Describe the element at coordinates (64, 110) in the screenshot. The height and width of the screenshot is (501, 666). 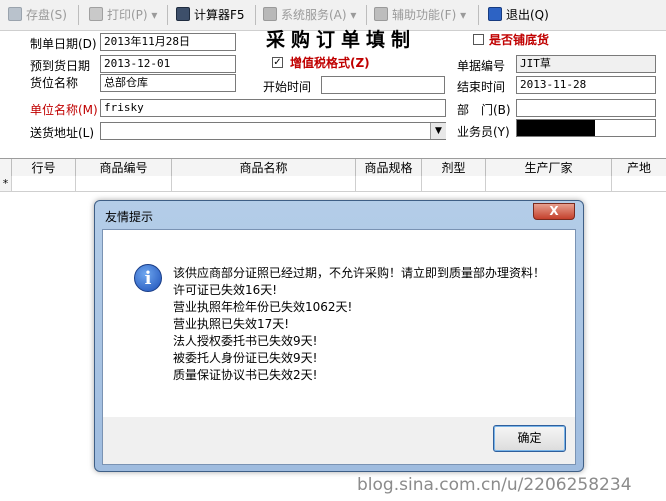
I see `unit-name-label: 单位名称(M)` at that location.